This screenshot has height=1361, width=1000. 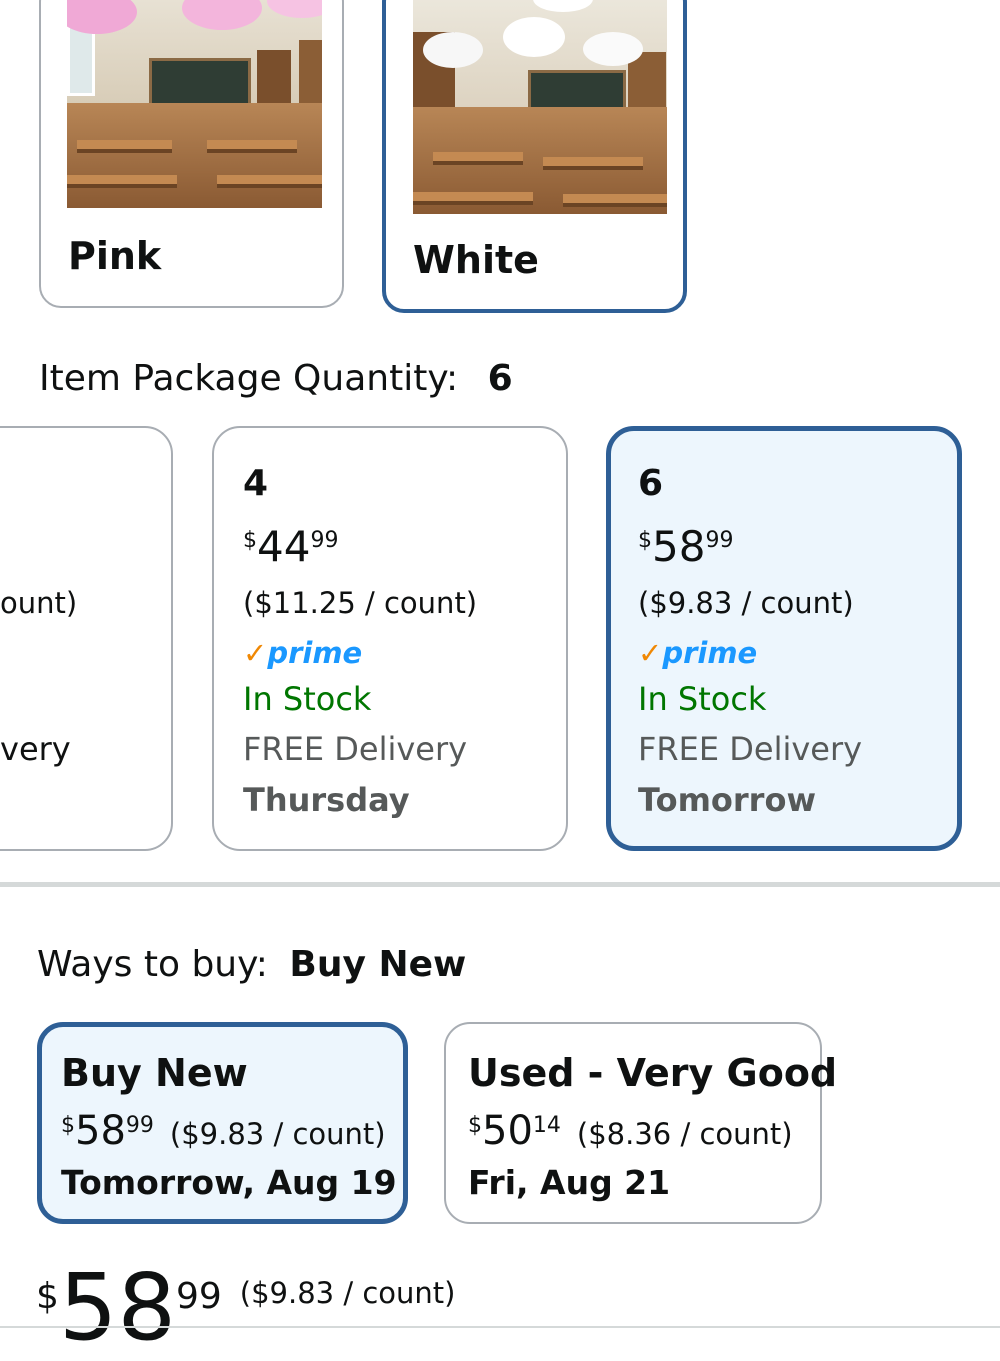 I want to click on unit-price: ($8.36 / count), so click(x=684, y=1134).